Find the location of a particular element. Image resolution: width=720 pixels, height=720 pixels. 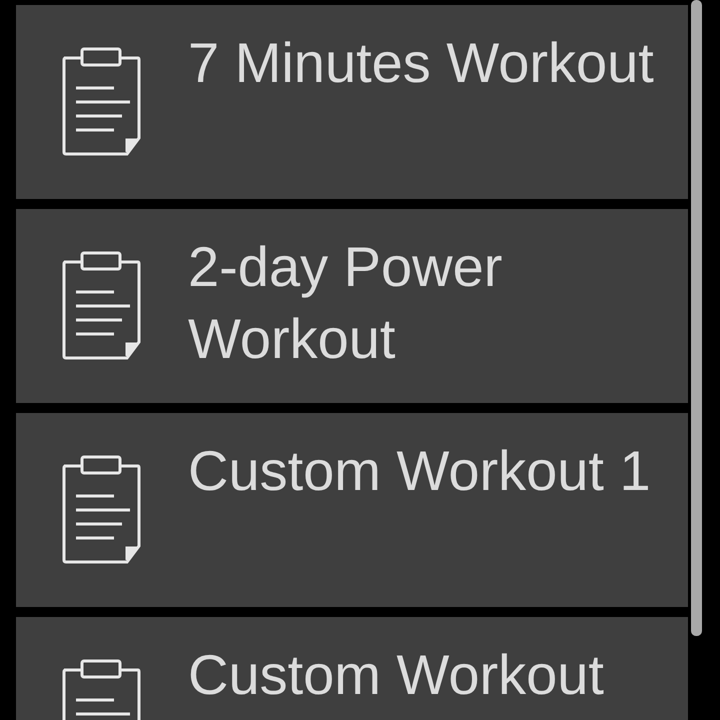

scrollbar-thumb is located at coordinates (696, 318).